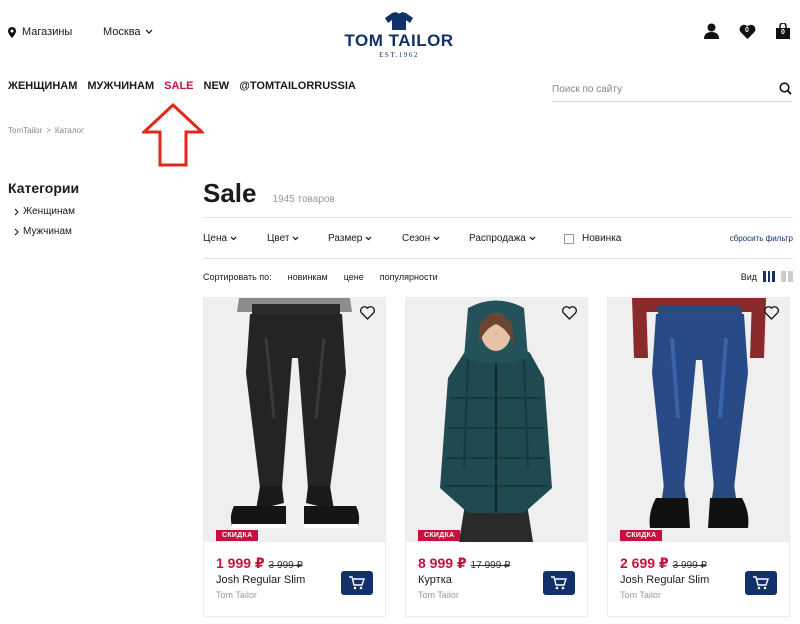 This screenshot has height=624, width=800. I want to click on reset-filter-link: сбросить фильтр, so click(761, 238).